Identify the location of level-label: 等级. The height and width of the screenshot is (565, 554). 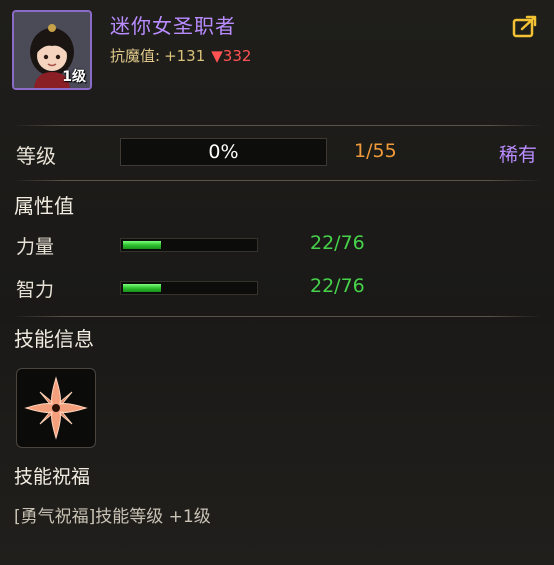
(36, 156).